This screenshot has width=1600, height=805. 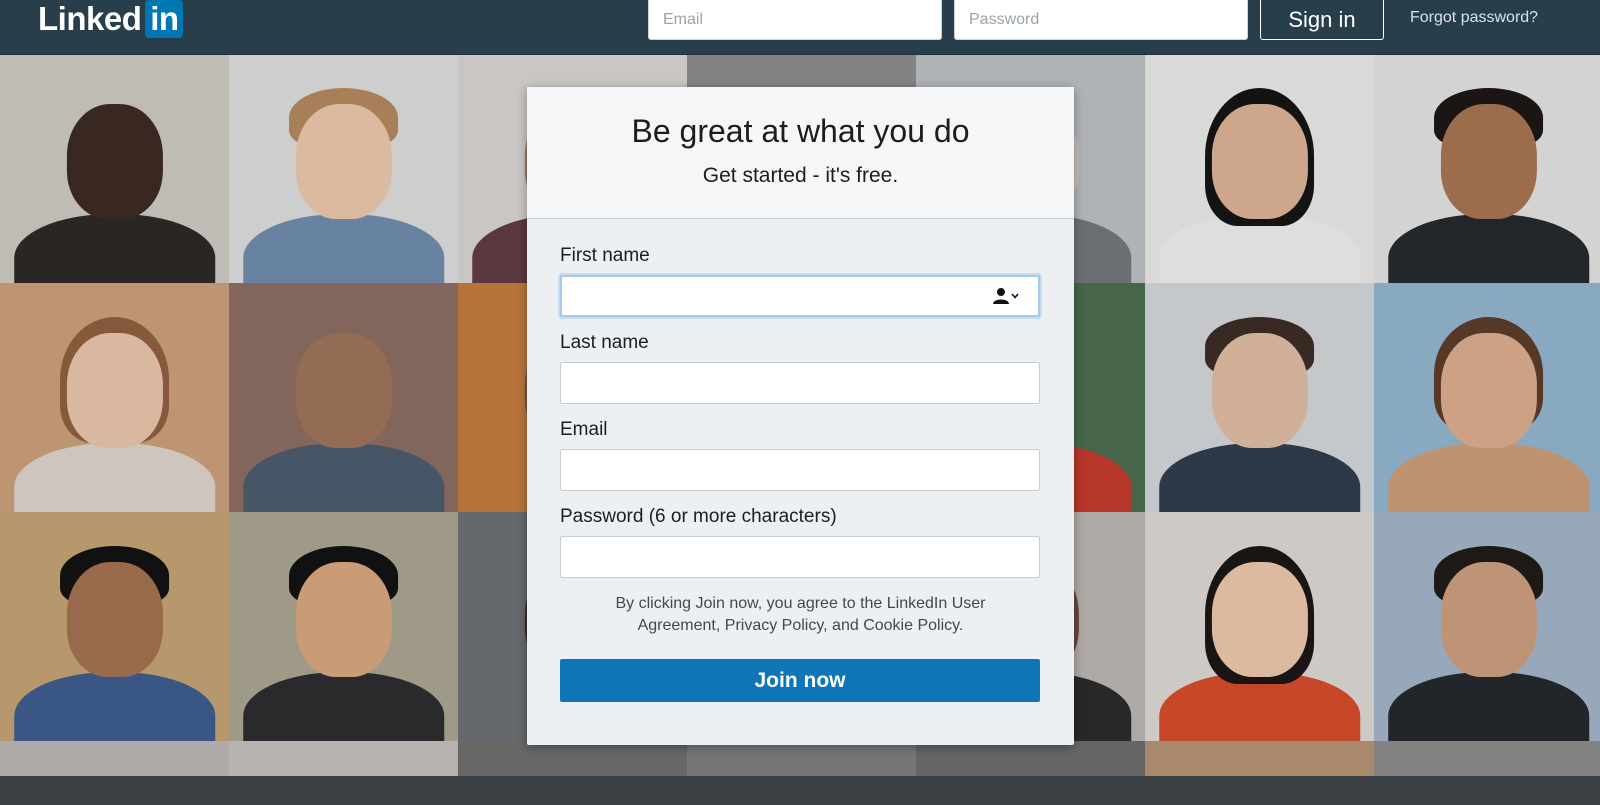 I want to click on password-label: Password (6 or more characters), so click(x=698, y=516).